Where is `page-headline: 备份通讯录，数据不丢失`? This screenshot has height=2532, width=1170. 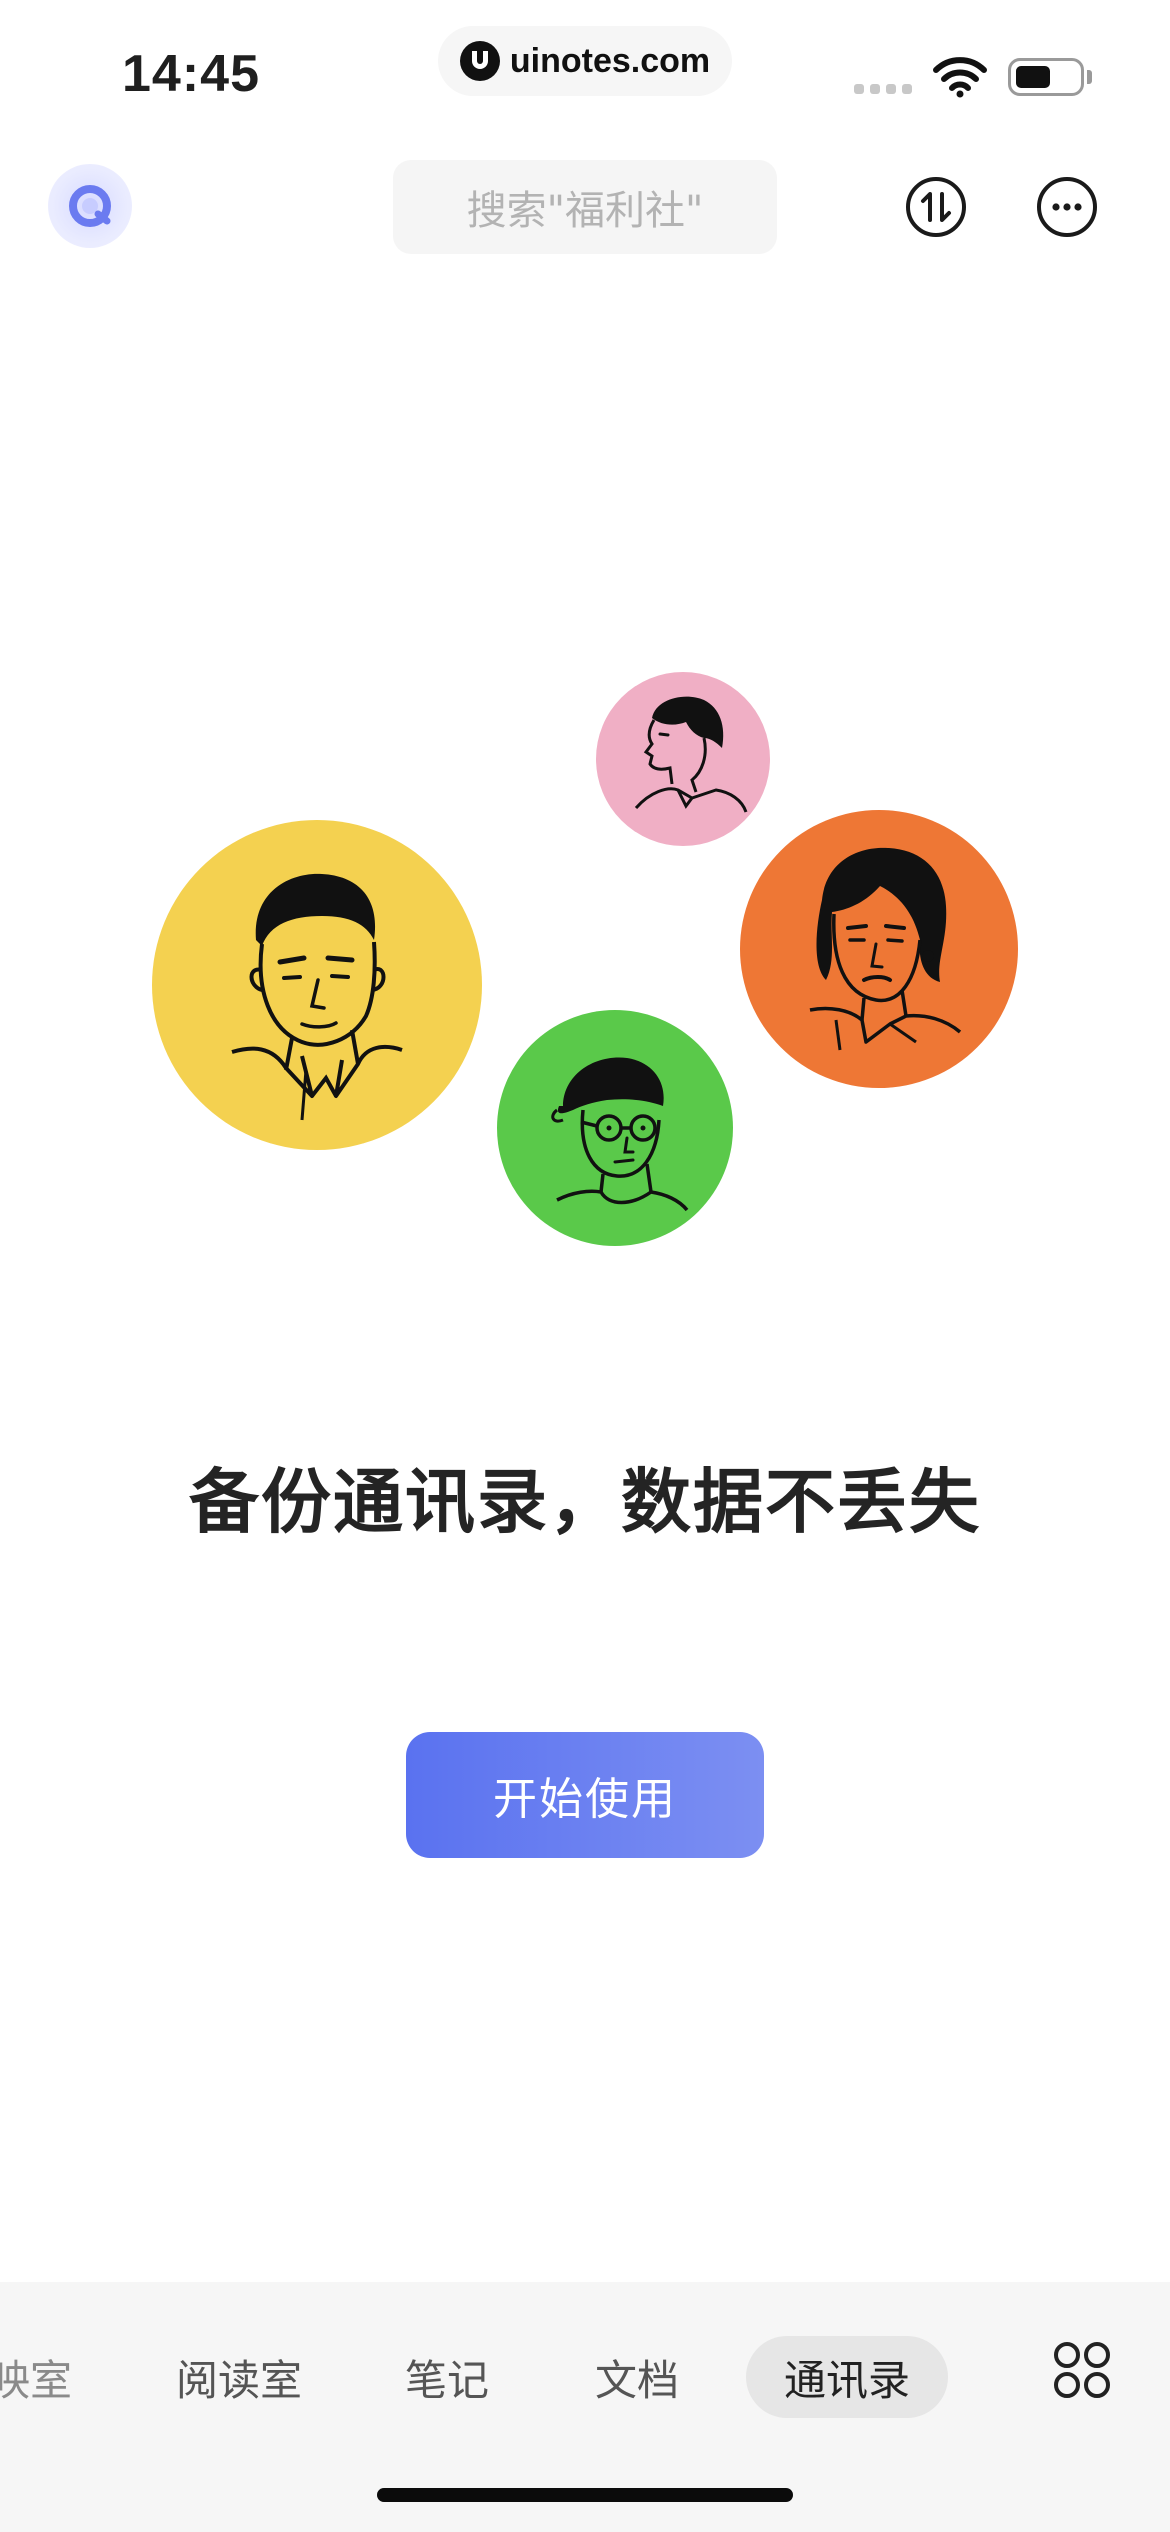 page-headline: 备份通讯录，数据不丢失 is located at coordinates (585, 1502).